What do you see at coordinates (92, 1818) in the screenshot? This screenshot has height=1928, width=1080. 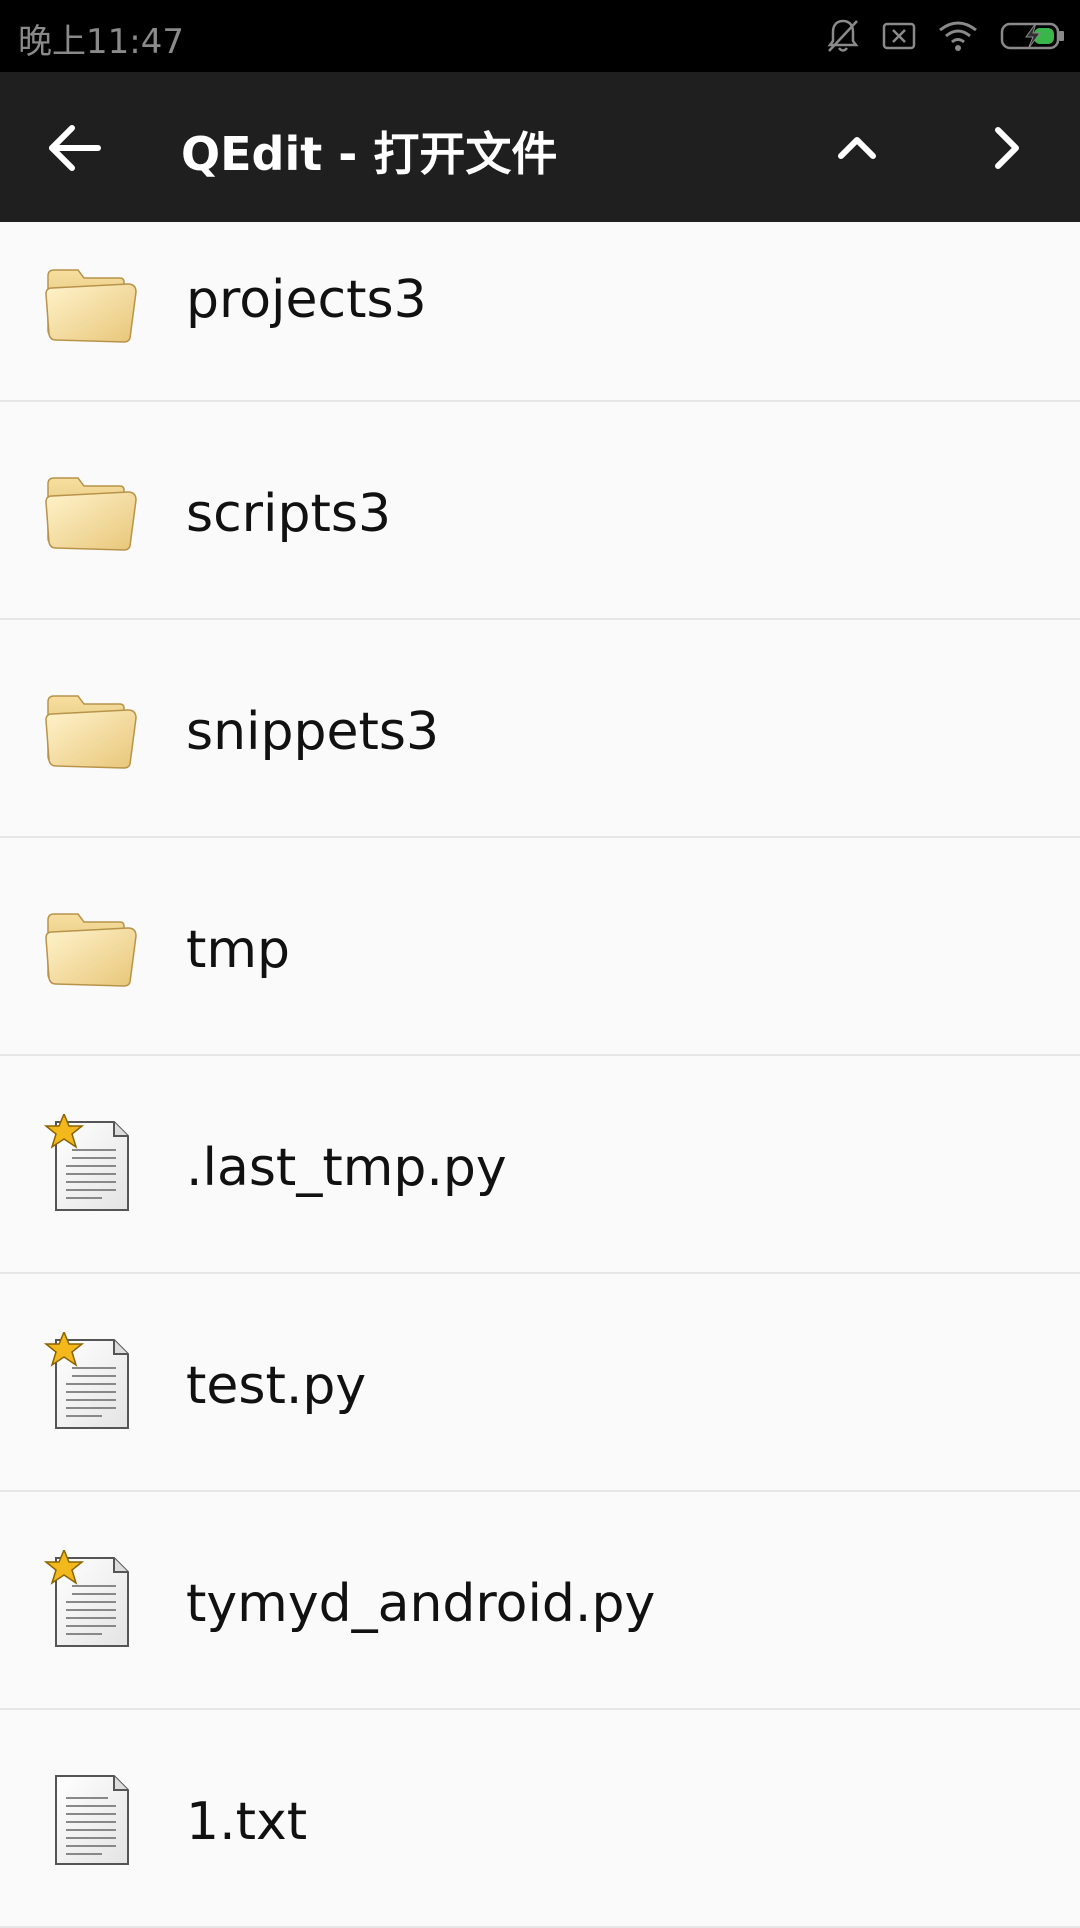 I see `text-file-icon` at bounding box center [92, 1818].